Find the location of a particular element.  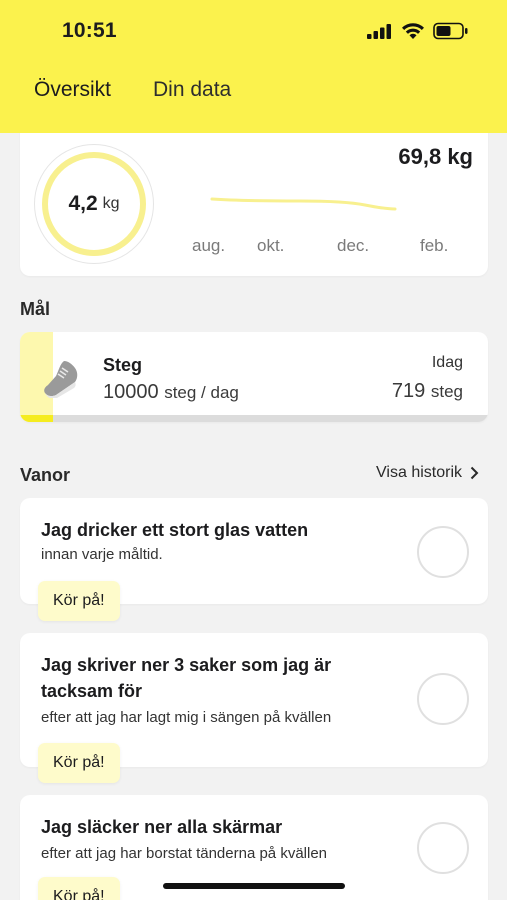

habit-description: innan varje måltid. is located at coordinates (102, 554).